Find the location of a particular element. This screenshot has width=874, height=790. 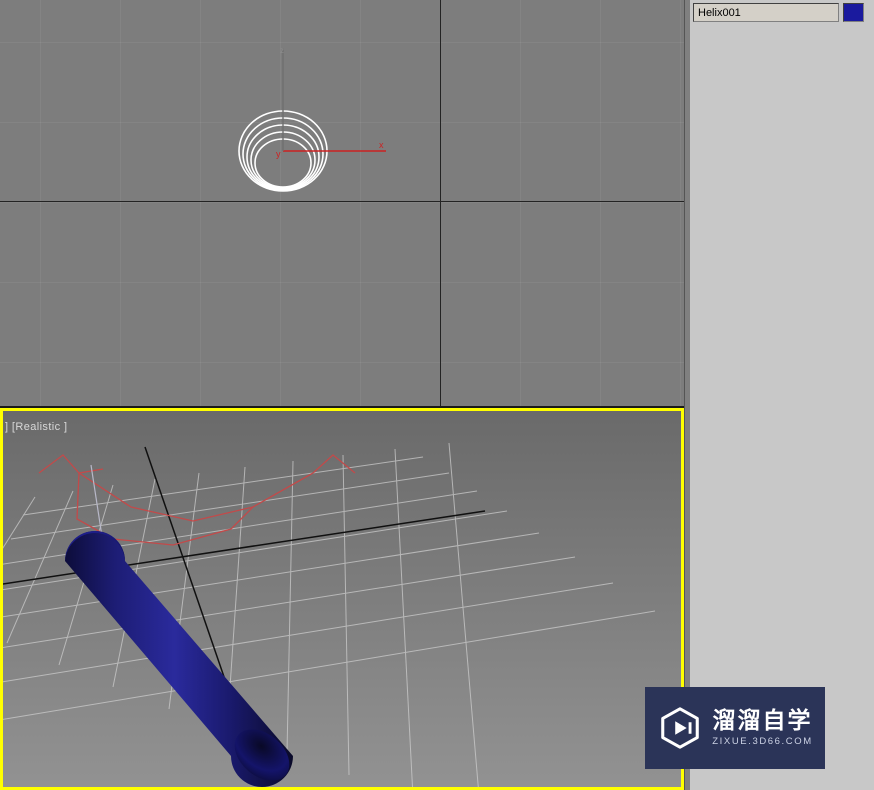

object-color-swatch is located at coordinates (853, 12).